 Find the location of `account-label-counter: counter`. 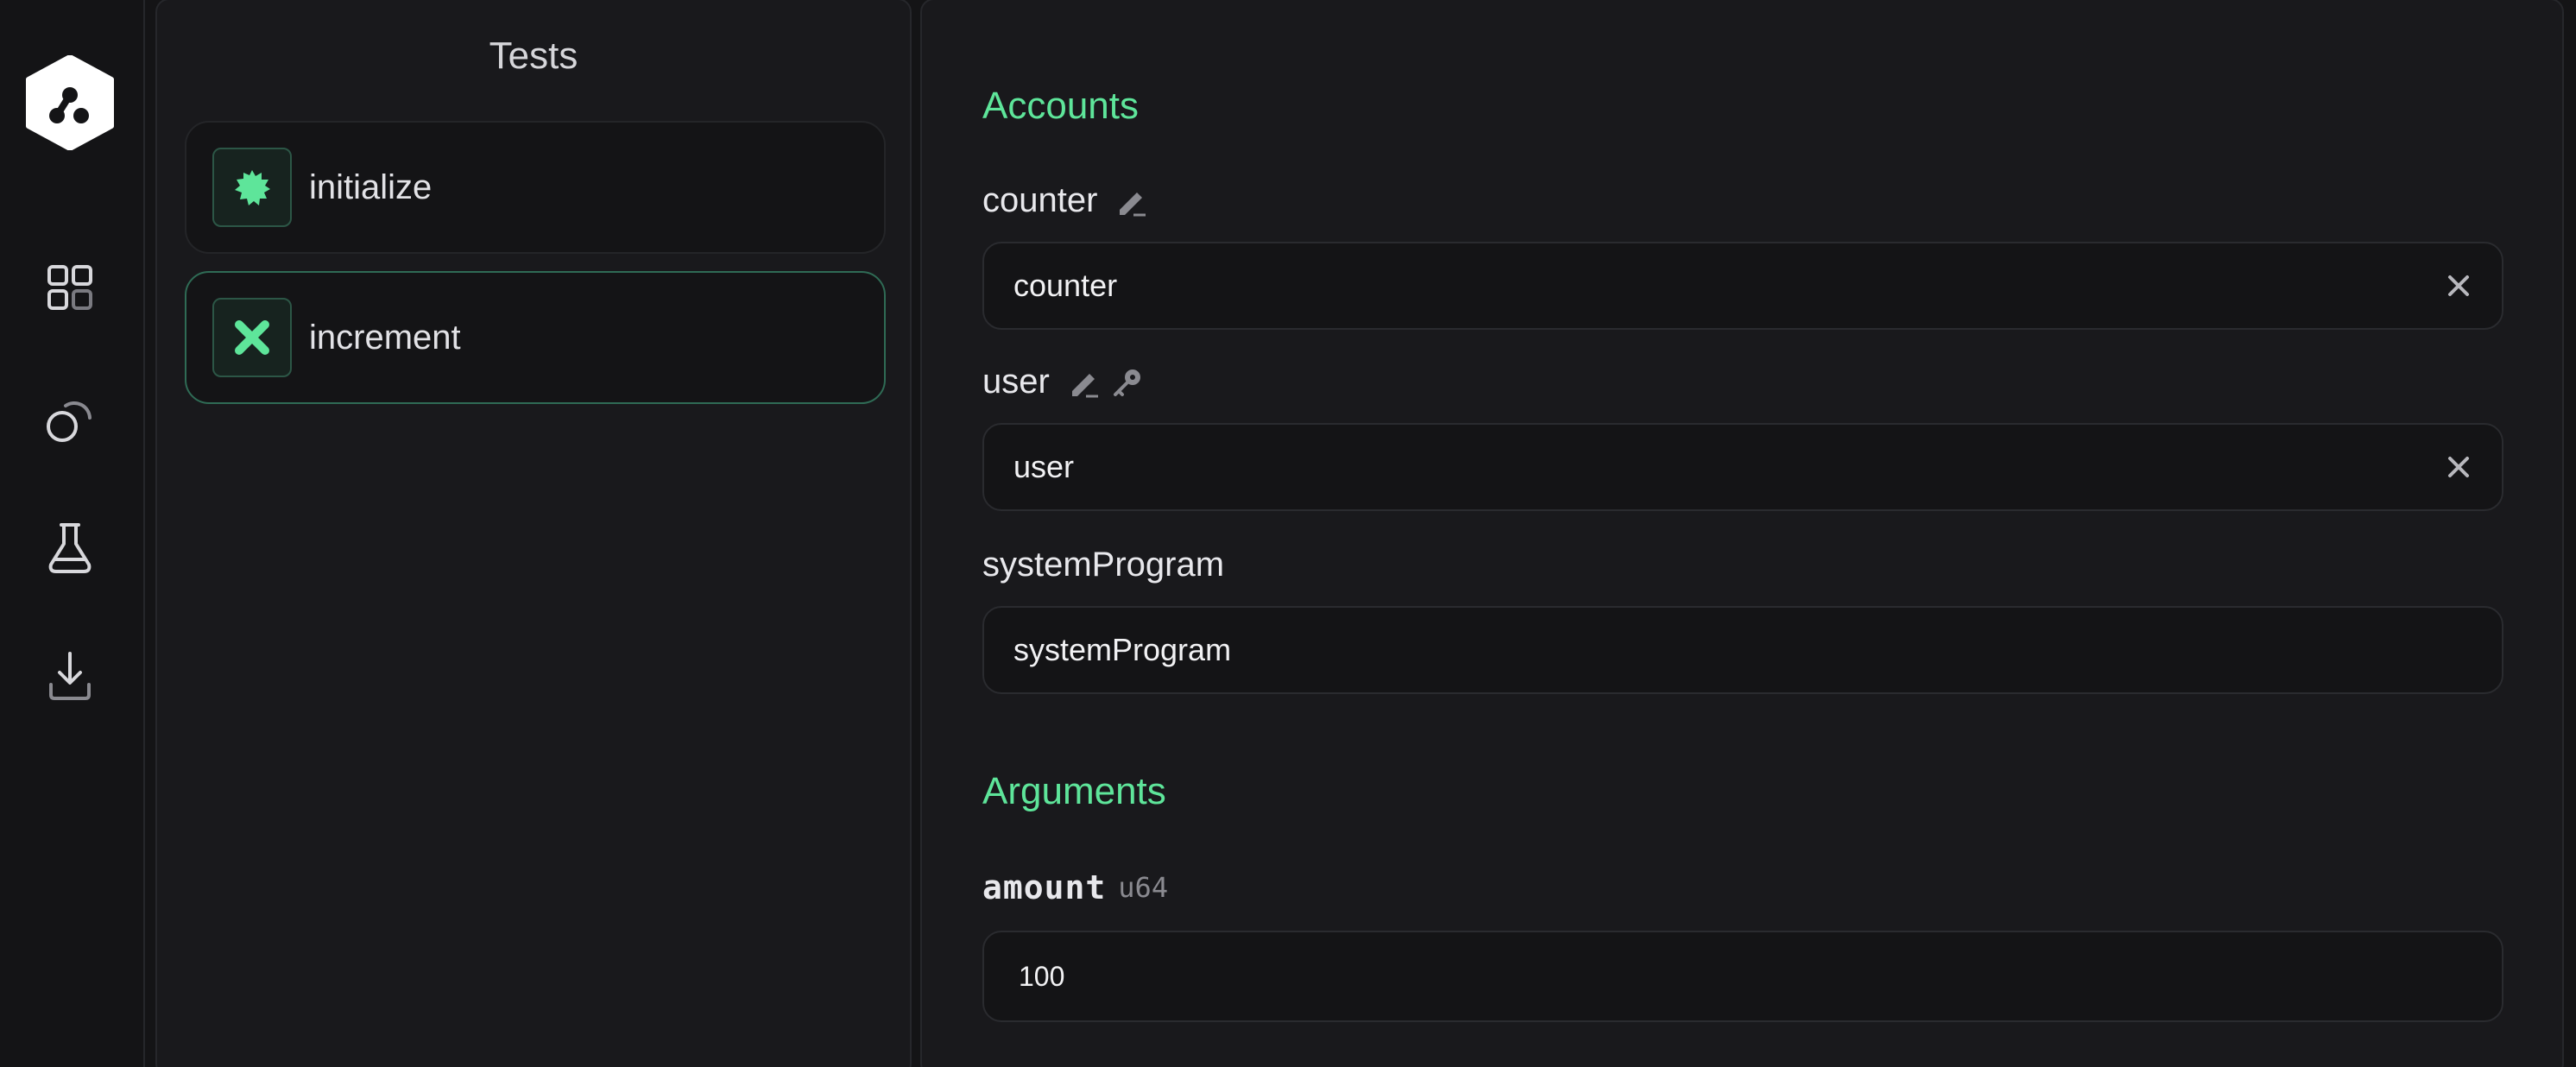

account-label-counter: counter is located at coordinates (1065, 200).